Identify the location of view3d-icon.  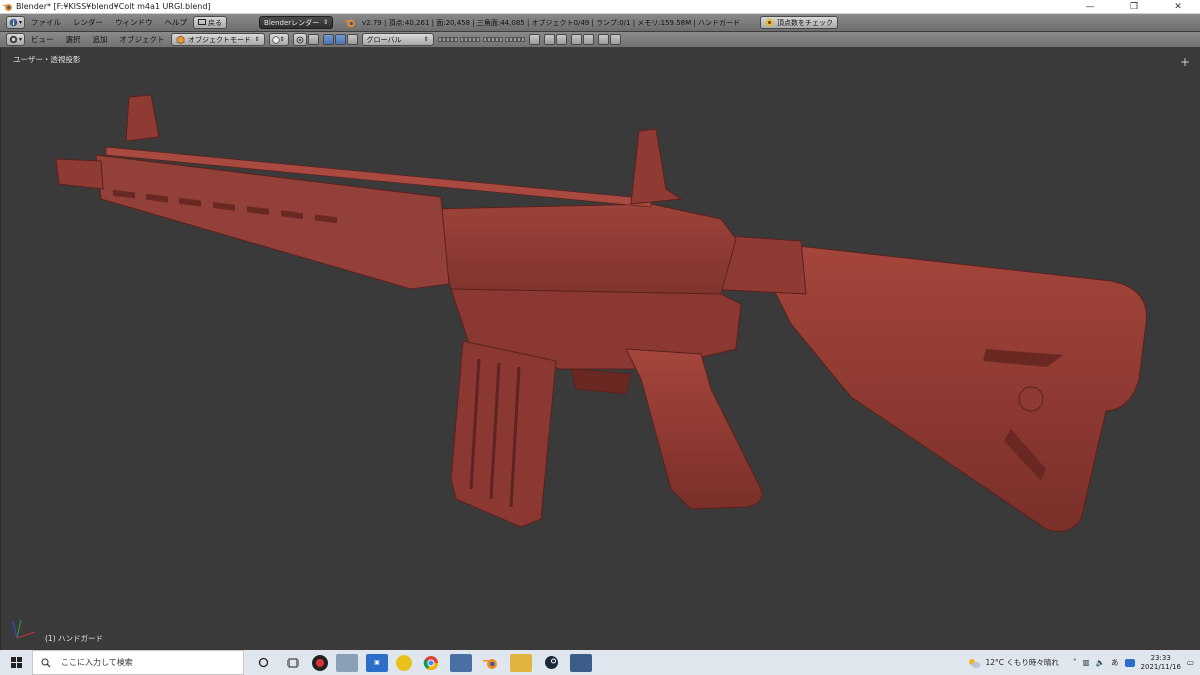
(13, 39).